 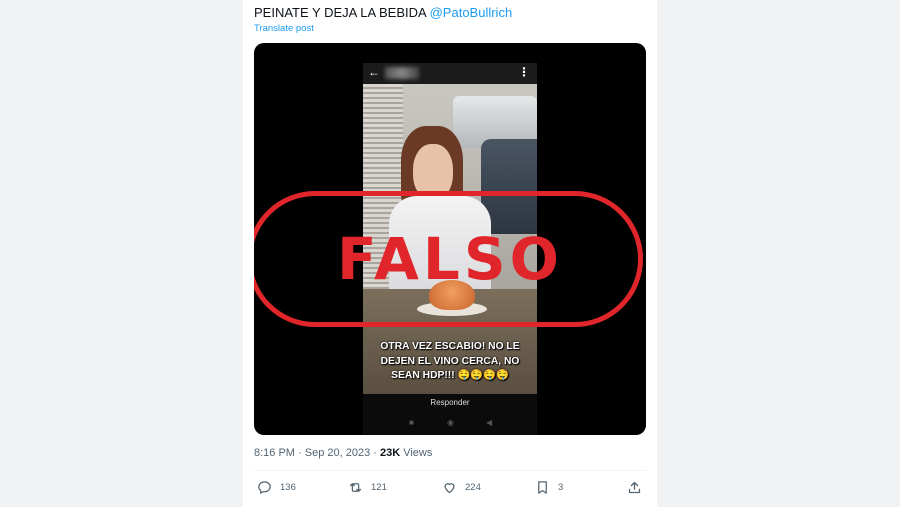 I want to click on share-icon, so click(x=634, y=487).